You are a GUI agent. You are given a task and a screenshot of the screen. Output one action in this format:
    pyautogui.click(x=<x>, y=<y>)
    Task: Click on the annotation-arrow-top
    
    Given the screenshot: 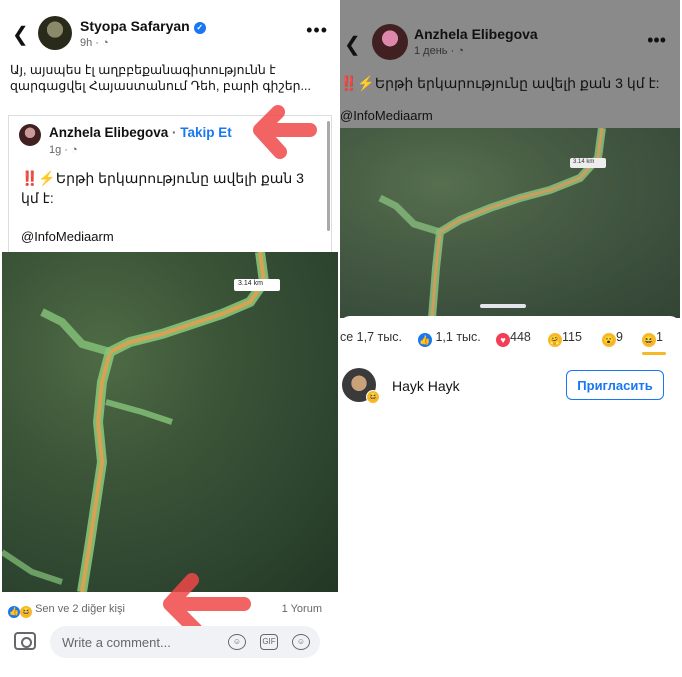 What is the action you would take?
    pyautogui.click(x=285, y=132)
    